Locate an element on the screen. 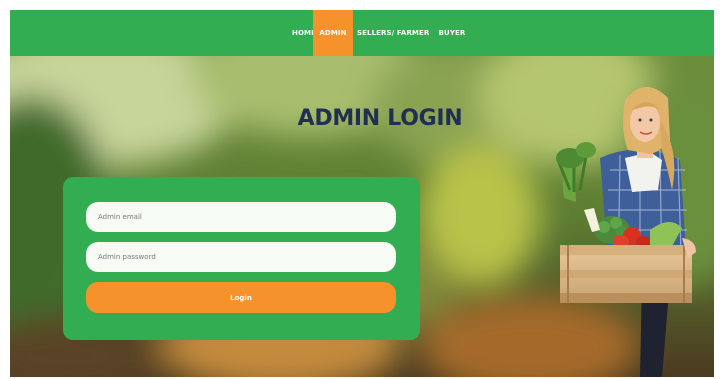  farmer-with-vegetable-crate-image is located at coordinates (626, 231).